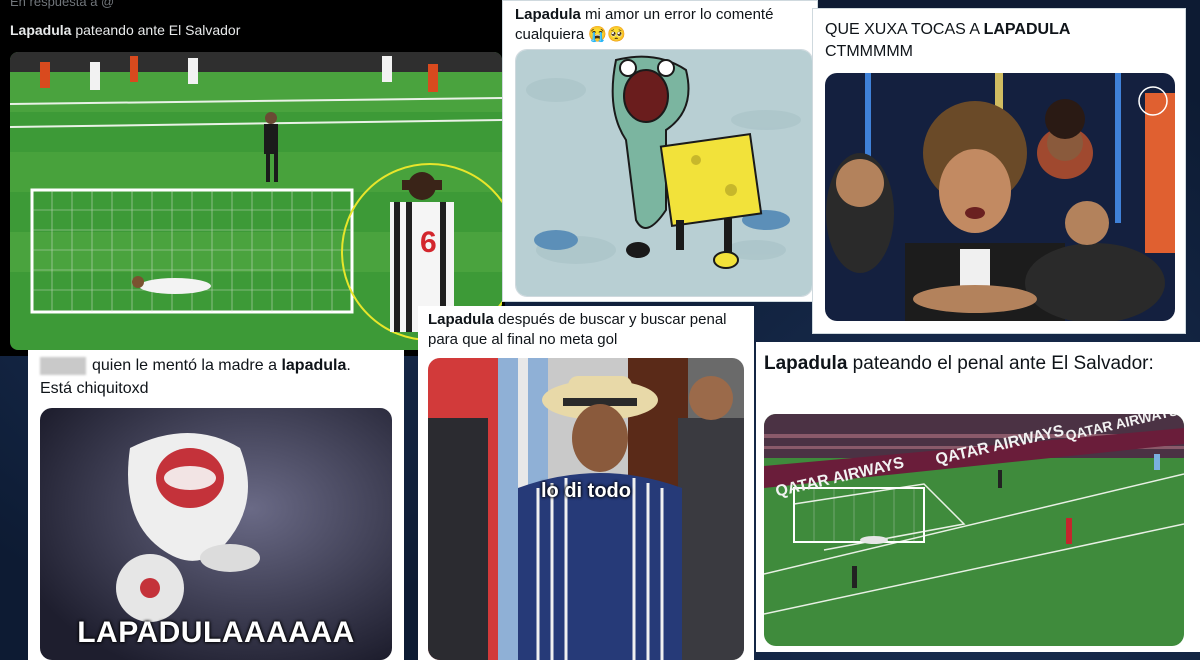  What do you see at coordinates (948, 40) in the screenshot?
I see `tweet-text: QUE XUXA TOCAS A LAPADULA CTMMMMM` at bounding box center [948, 40].